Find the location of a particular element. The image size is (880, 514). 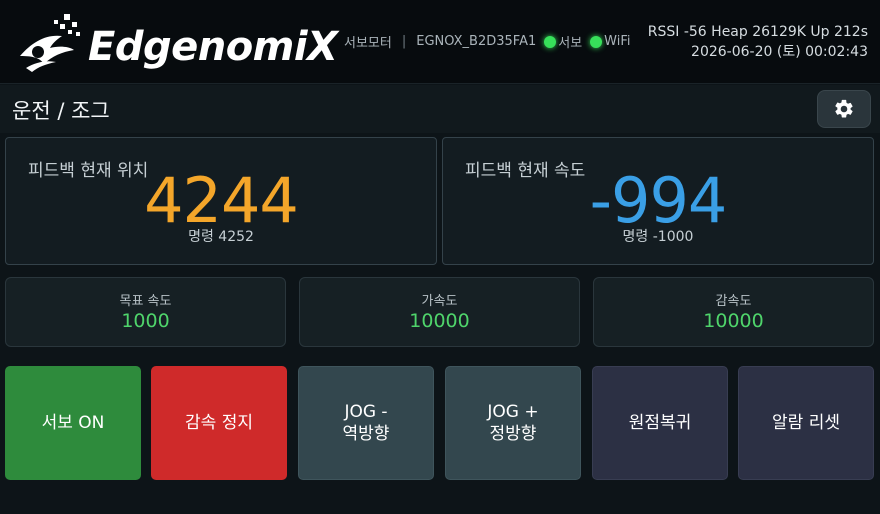

deceleration-label: 감속도 is located at coordinates (733, 301).